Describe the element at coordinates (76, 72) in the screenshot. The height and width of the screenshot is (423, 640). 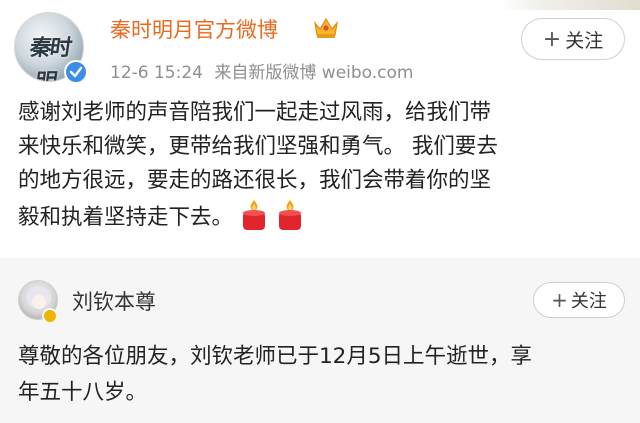
I see `verified-icon` at that location.